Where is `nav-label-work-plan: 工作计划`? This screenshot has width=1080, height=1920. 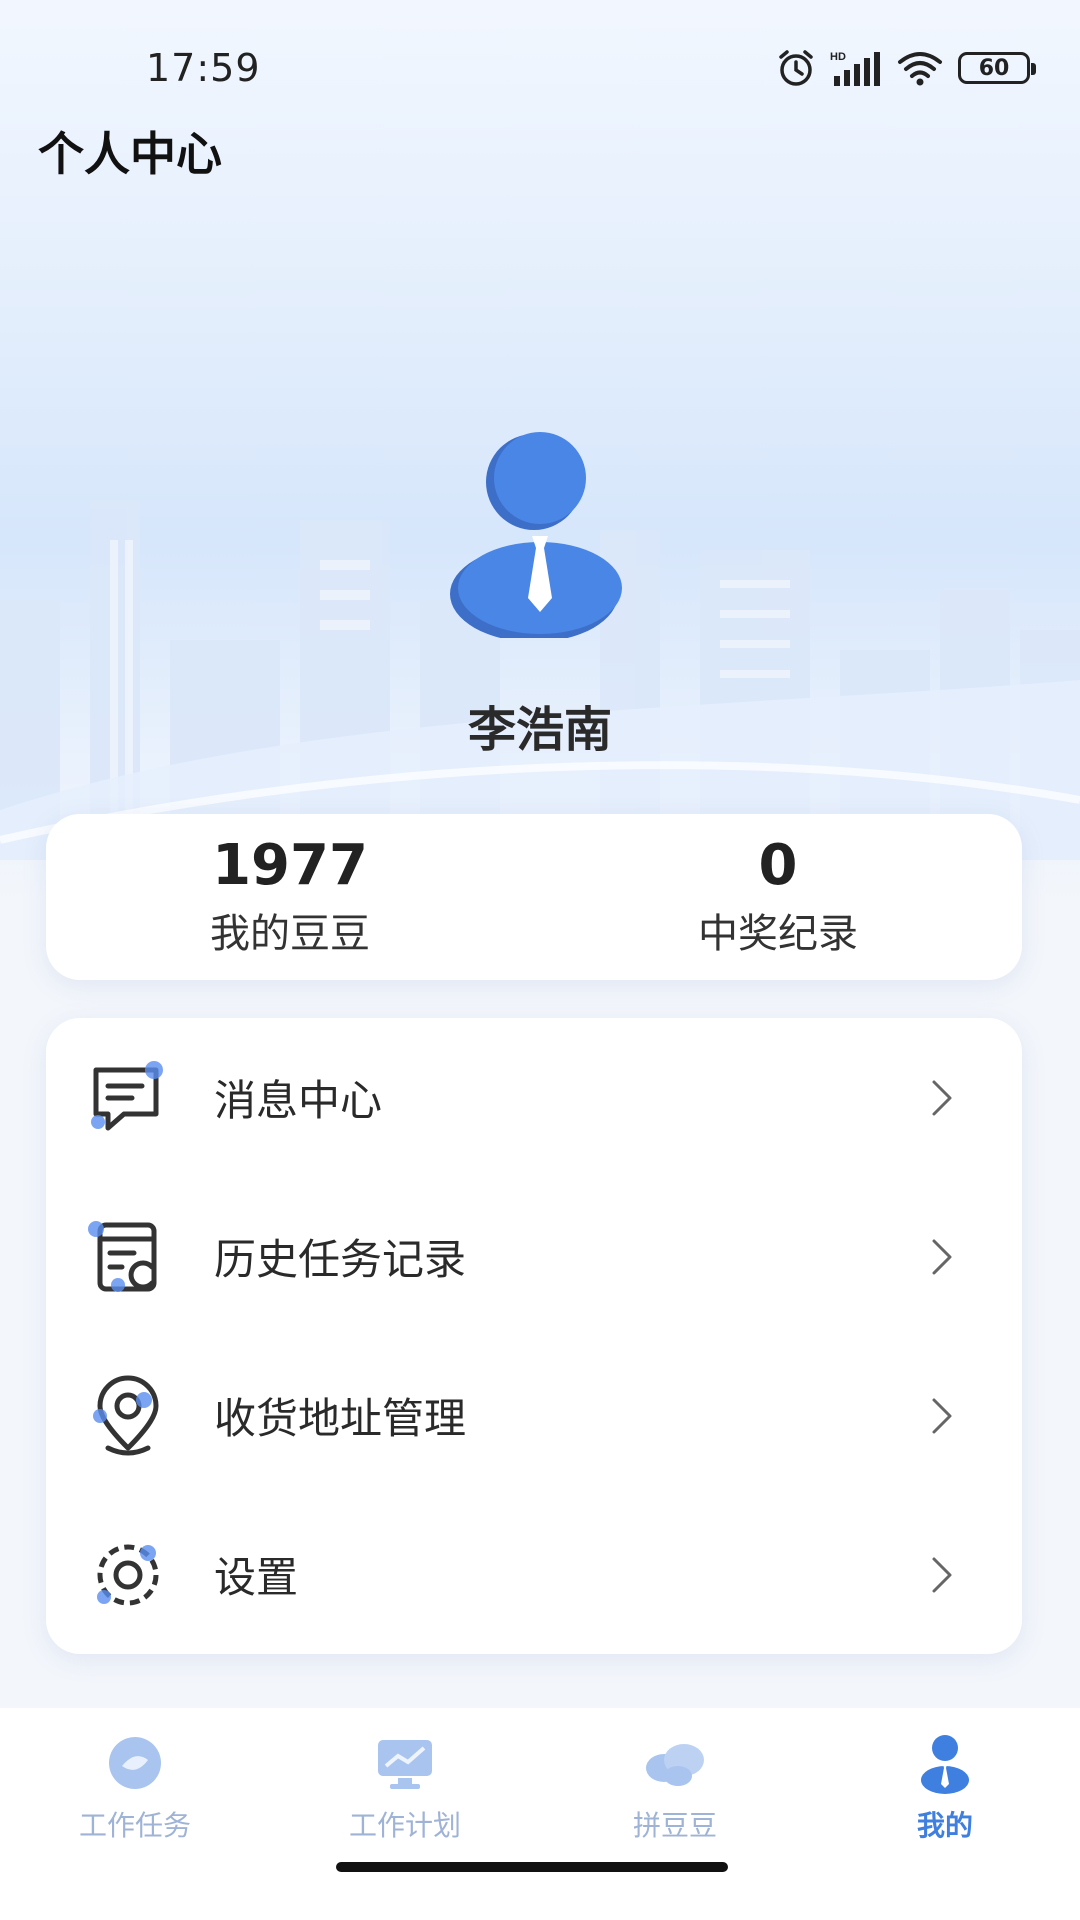 nav-label-work-plan: 工作计划 is located at coordinates (404, 1825).